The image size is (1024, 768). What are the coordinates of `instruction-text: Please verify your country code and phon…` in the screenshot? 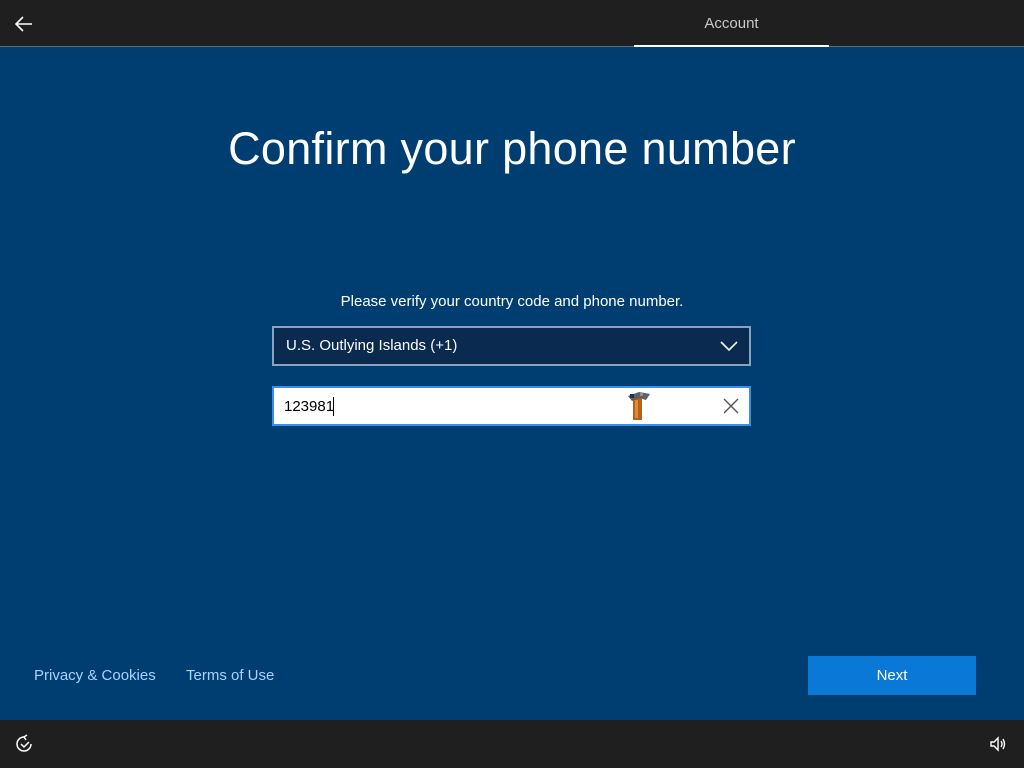 It's located at (512, 301).